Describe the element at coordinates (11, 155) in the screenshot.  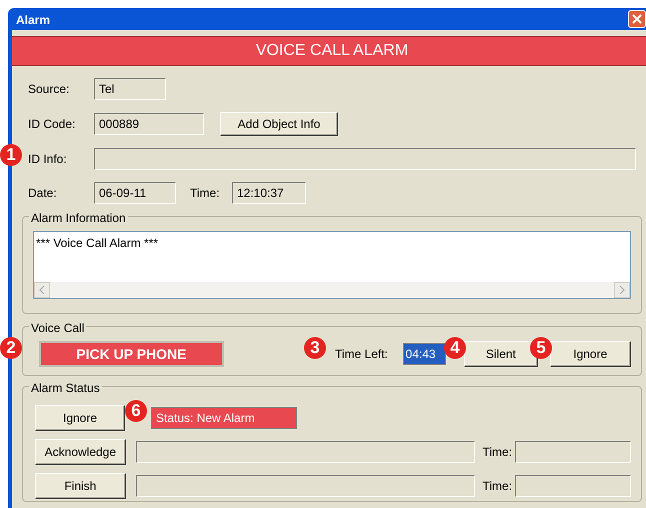
I see `callout-badge: 1` at that location.